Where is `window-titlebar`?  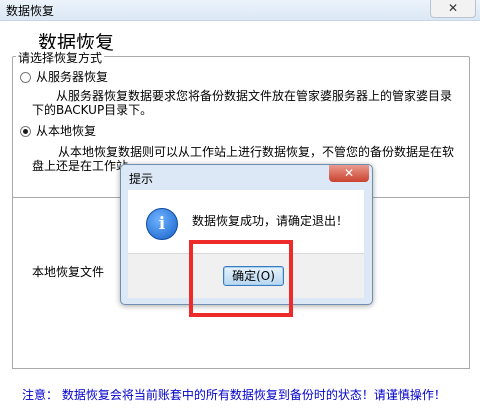 window-titlebar is located at coordinates (240, 10).